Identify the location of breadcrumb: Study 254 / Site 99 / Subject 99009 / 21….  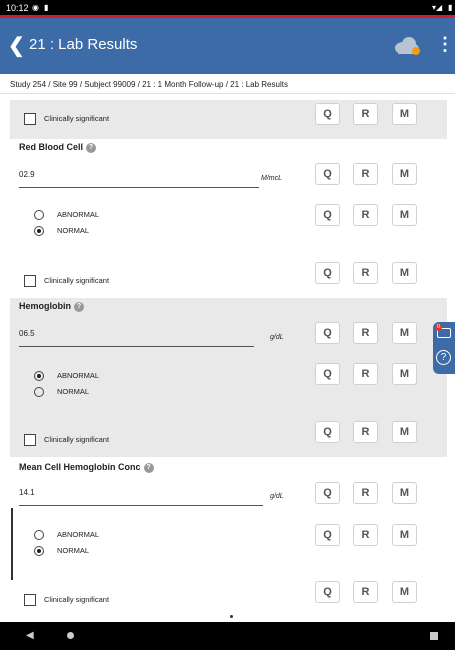
(227, 84).